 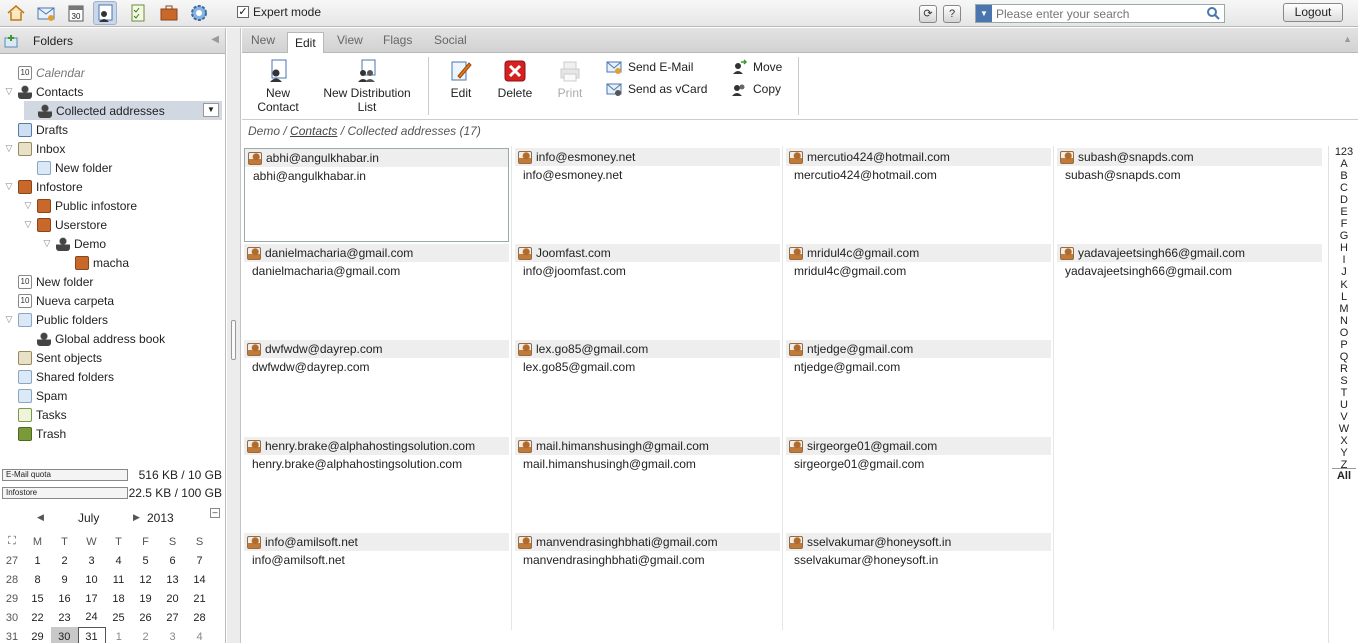 I want to click on send-vcard-button: Send as vCard, so click(x=656, y=89).